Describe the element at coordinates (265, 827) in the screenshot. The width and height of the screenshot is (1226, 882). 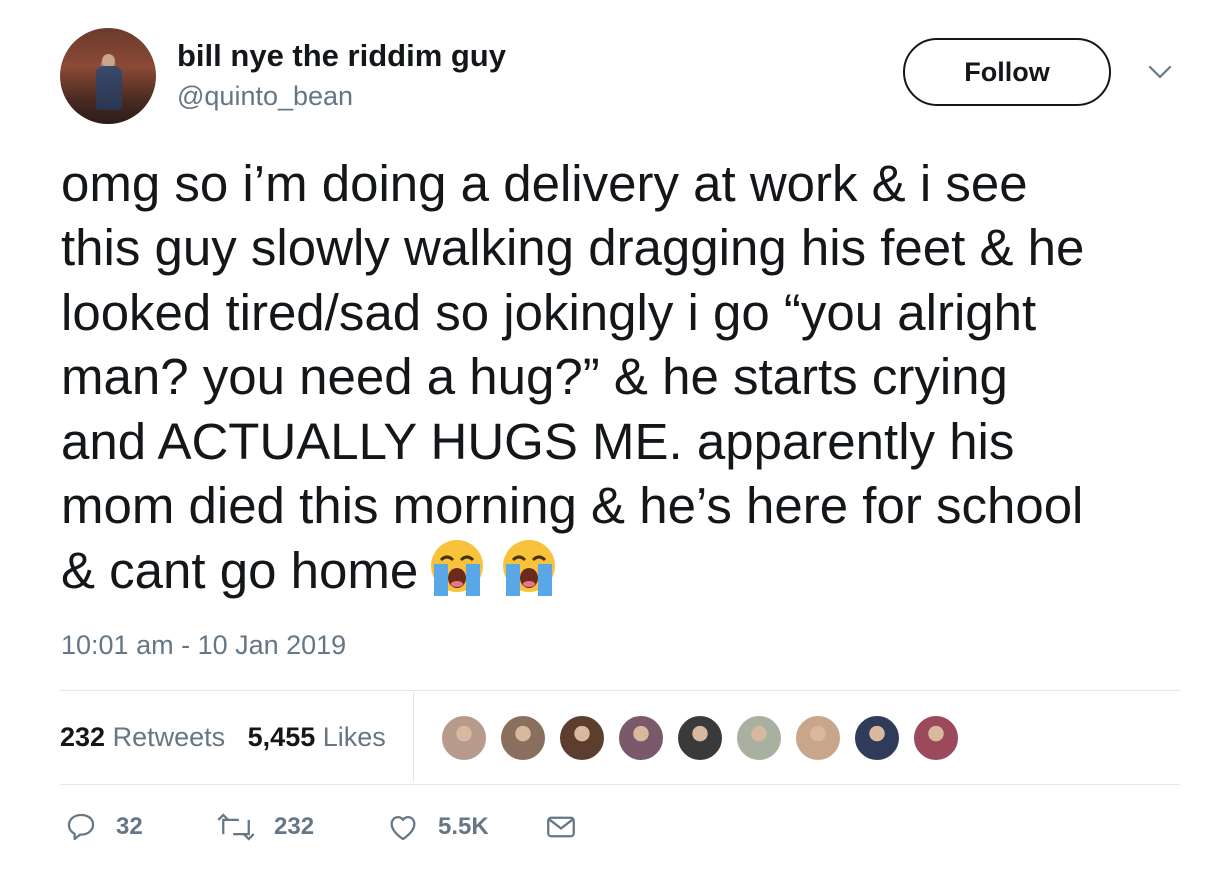
I see `retweet-action: 232` at that location.